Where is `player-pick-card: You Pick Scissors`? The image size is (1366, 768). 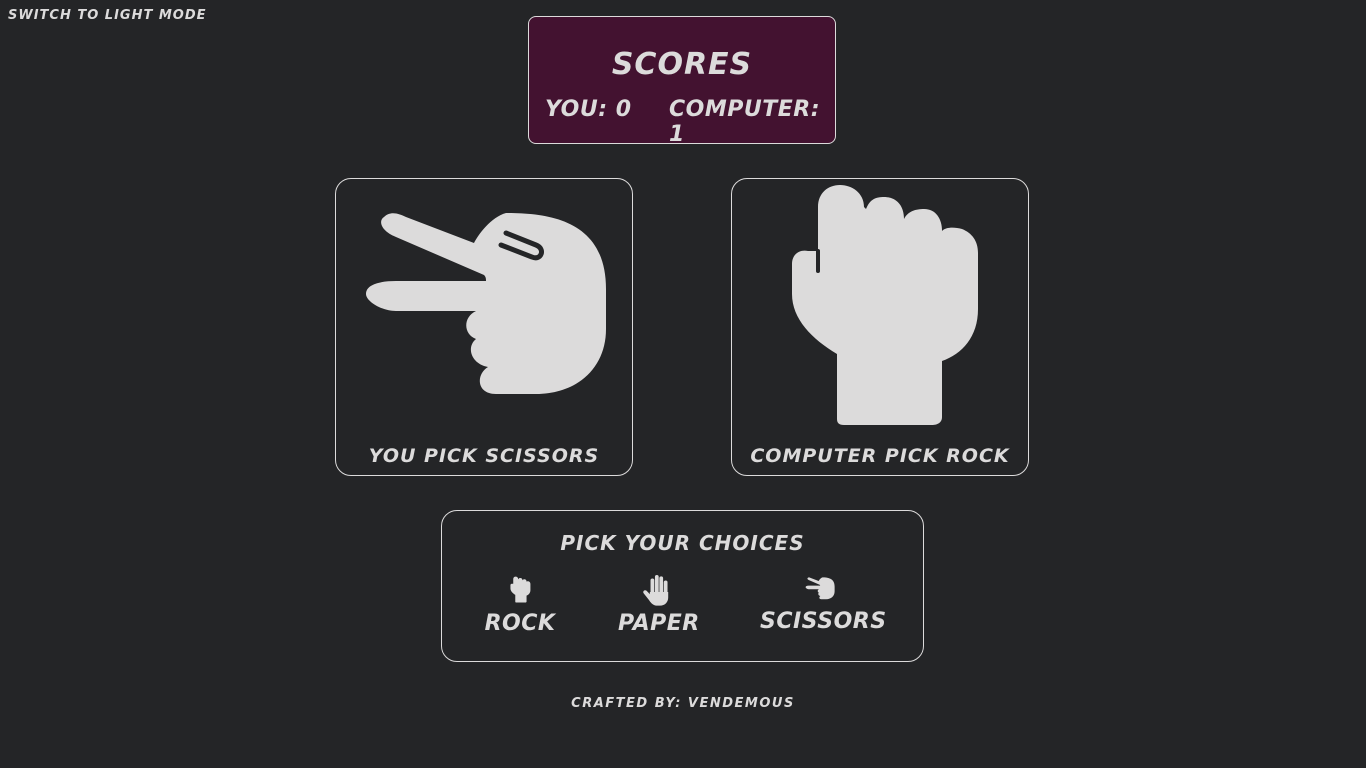
player-pick-card: You Pick Scissors is located at coordinates (484, 327).